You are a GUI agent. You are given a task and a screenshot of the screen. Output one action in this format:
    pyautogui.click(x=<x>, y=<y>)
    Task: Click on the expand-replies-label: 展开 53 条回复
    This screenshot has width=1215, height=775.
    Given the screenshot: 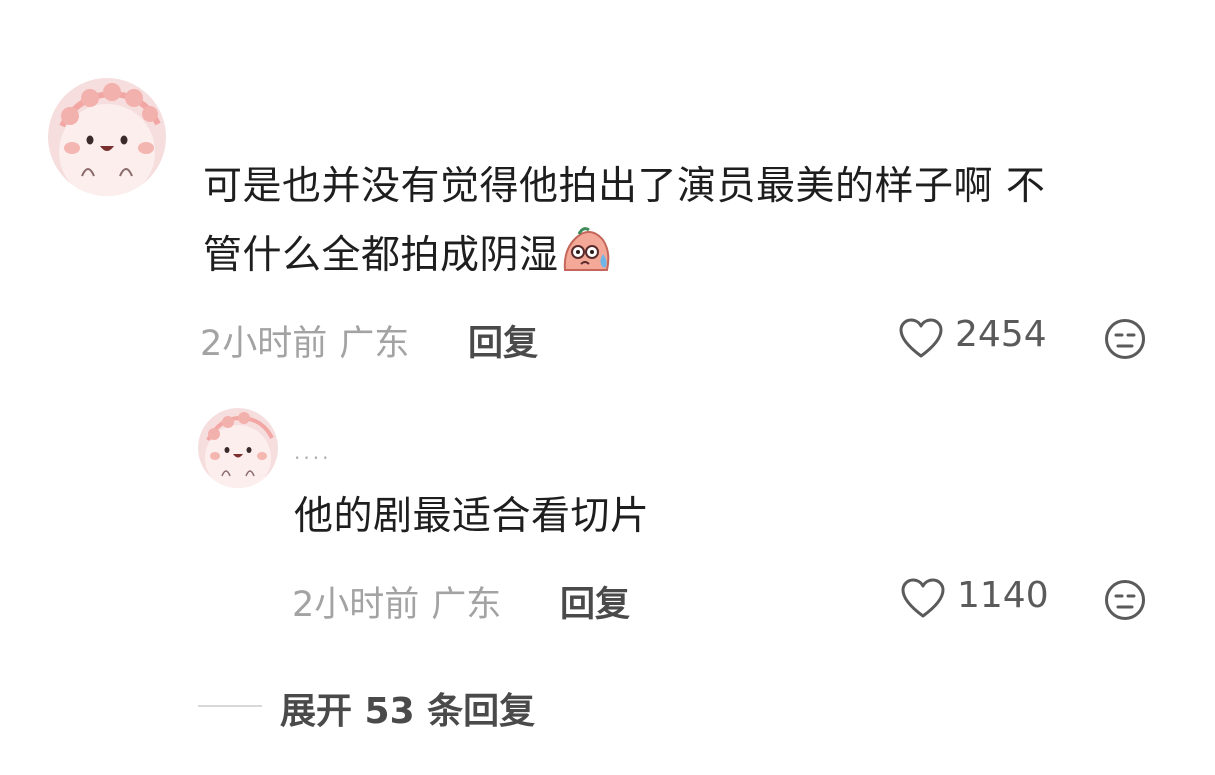 What is the action you would take?
    pyautogui.click(x=407, y=708)
    